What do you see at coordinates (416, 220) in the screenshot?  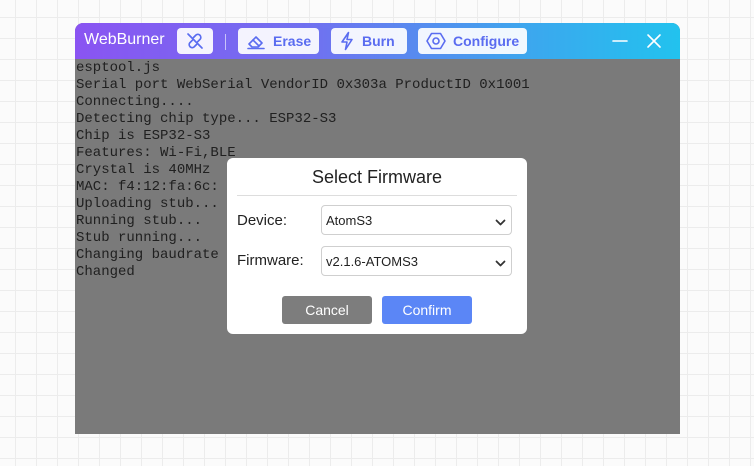 I see `device-select: AtomS3` at bounding box center [416, 220].